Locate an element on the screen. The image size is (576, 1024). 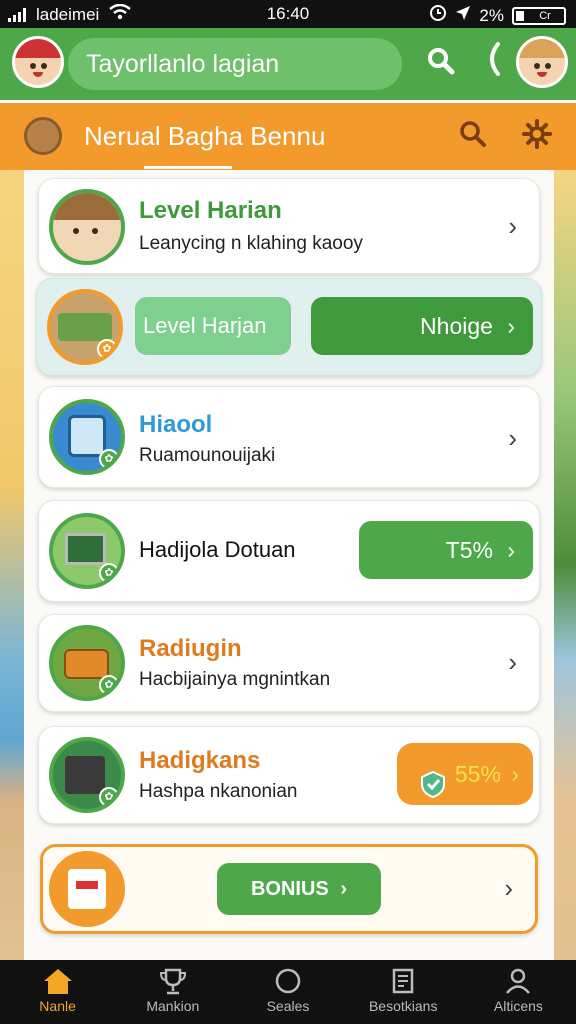
alarm-icon is located at coordinates (438, 15).